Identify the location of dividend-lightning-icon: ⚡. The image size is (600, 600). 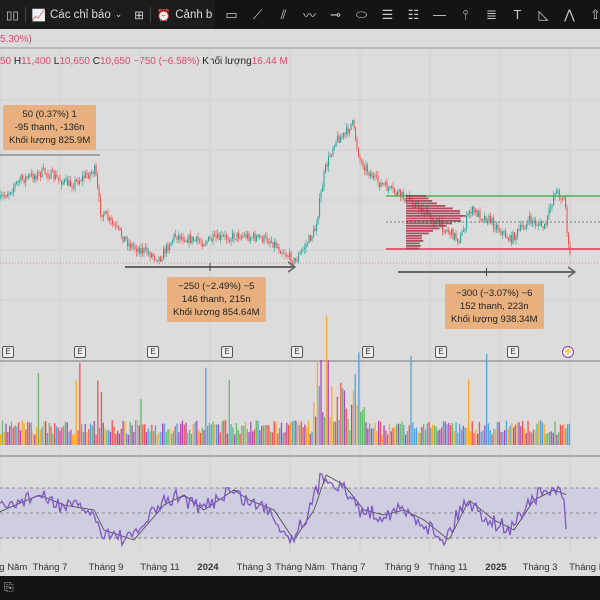
(568, 352).